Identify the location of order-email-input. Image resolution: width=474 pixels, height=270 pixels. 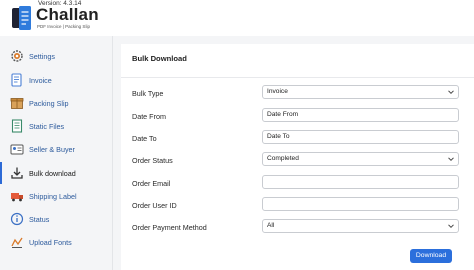
(360, 182).